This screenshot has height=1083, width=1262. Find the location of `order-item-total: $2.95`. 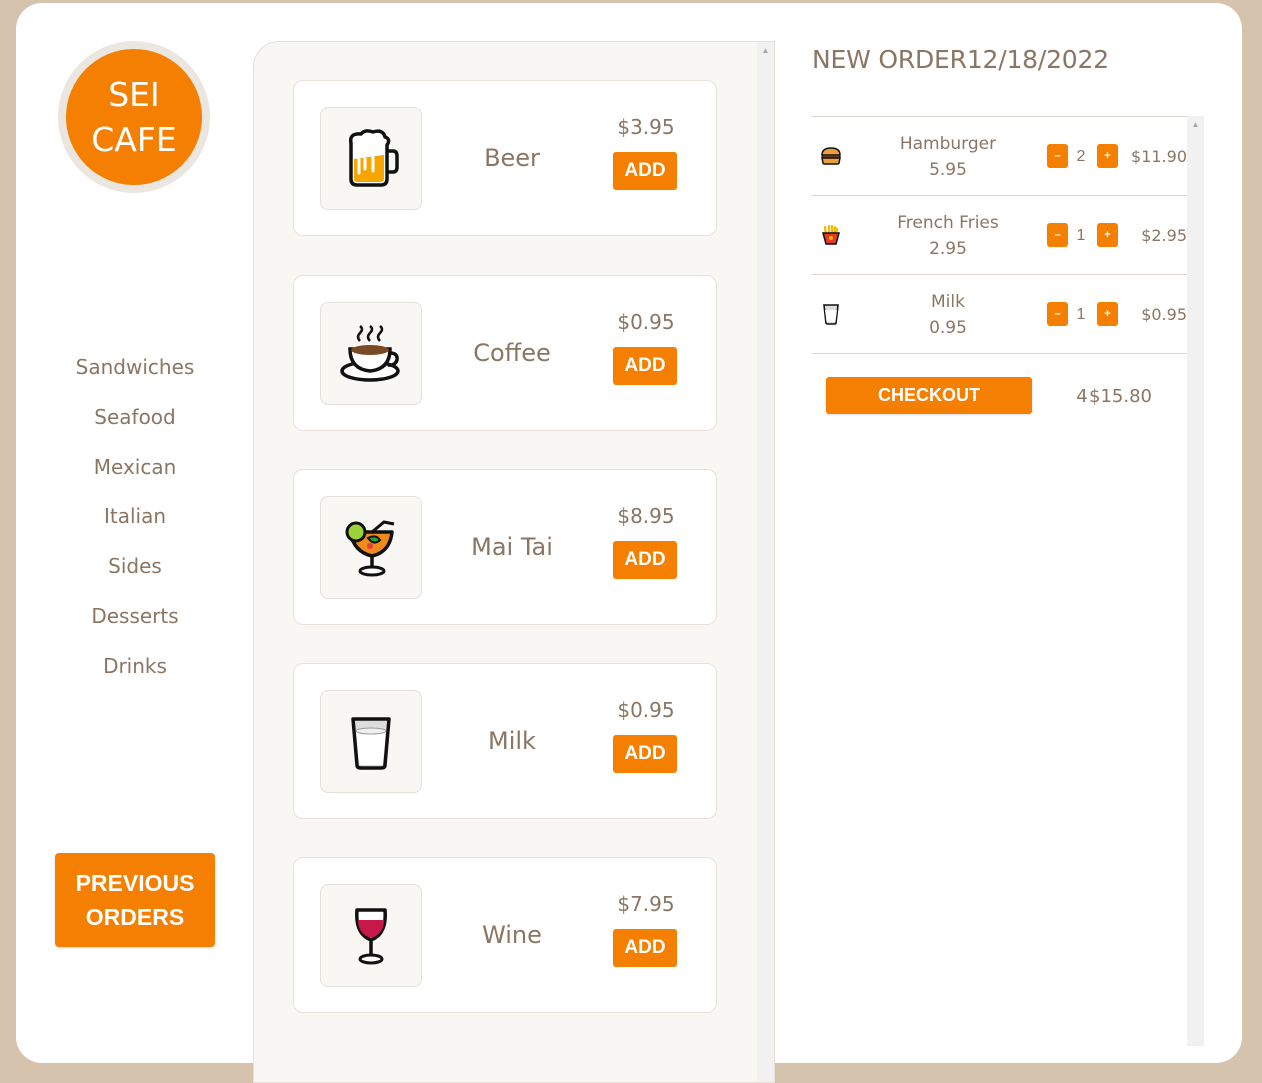

order-item-total: $2.95 is located at coordinates (1164, 235).